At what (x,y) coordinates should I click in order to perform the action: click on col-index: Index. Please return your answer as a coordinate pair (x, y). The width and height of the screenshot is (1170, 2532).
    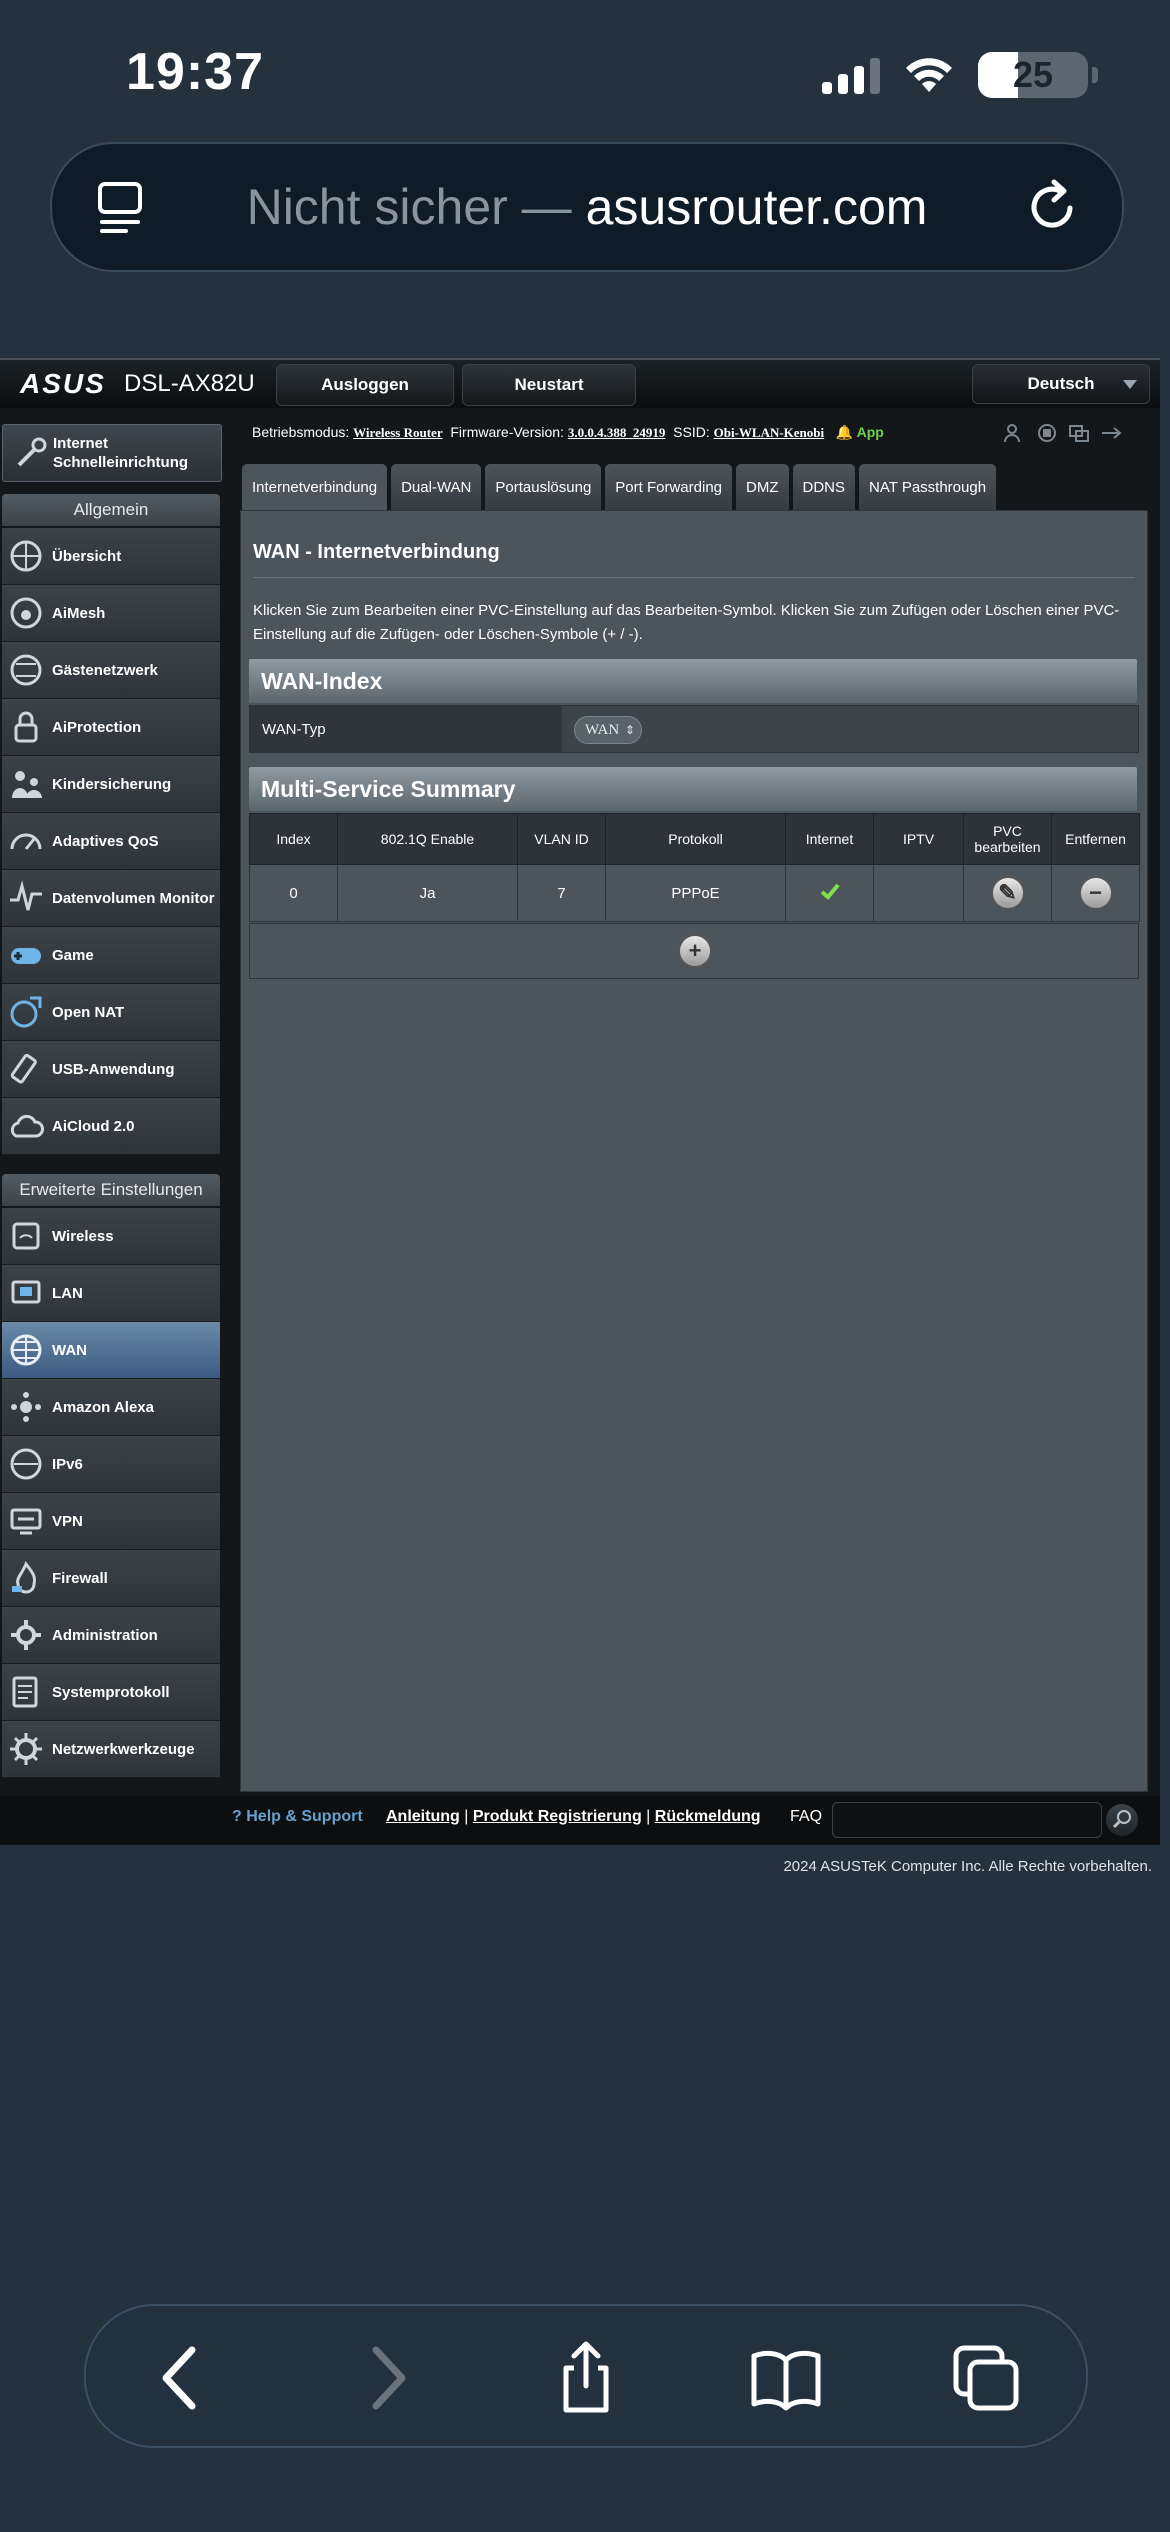
    Looking at the image, I should click on (293, 839).